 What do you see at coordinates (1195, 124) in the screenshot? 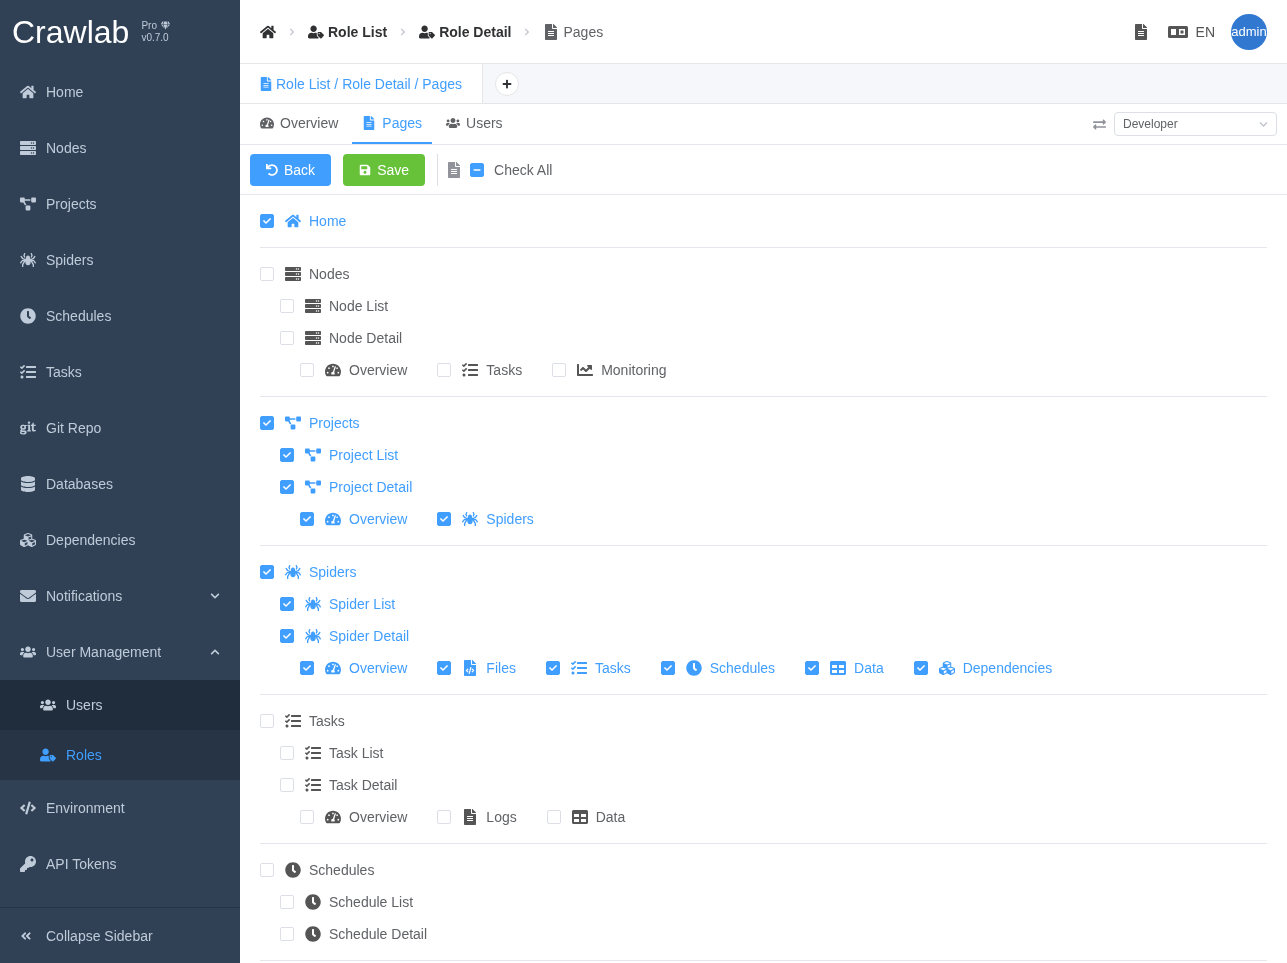
I see `role-select: Developer` at bounding box center [1195, 124].